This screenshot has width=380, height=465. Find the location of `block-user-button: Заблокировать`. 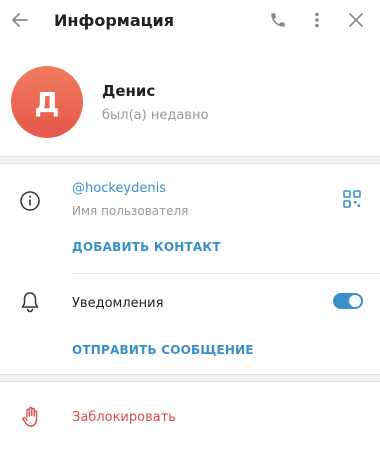

block-user-button: Заблокировать is located at coordinates (124, 417).